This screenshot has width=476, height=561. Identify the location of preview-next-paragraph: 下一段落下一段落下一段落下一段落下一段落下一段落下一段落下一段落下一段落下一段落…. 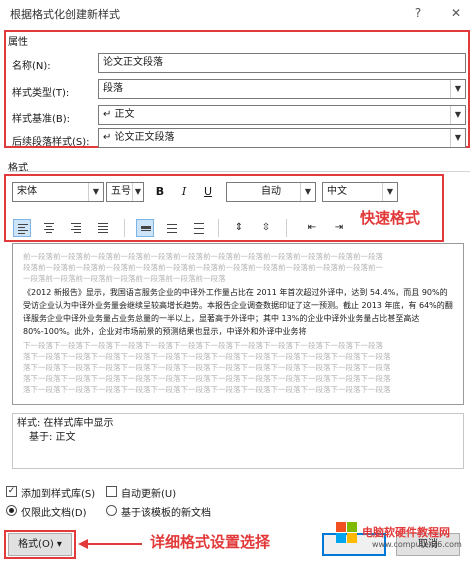
(203, 345).